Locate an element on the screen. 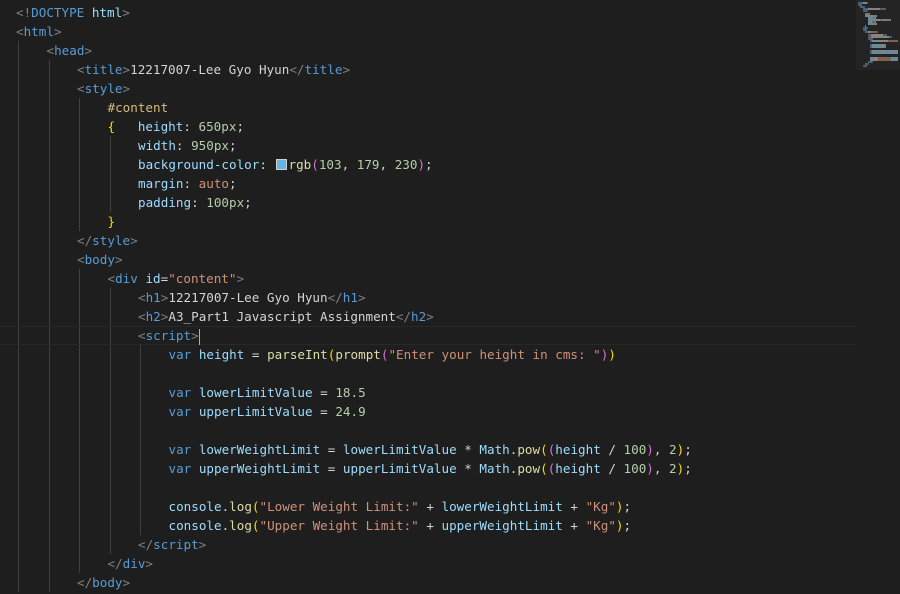 This screenshot has width=900, height=594. code-text: </script> is located at coordinates (172, 544).